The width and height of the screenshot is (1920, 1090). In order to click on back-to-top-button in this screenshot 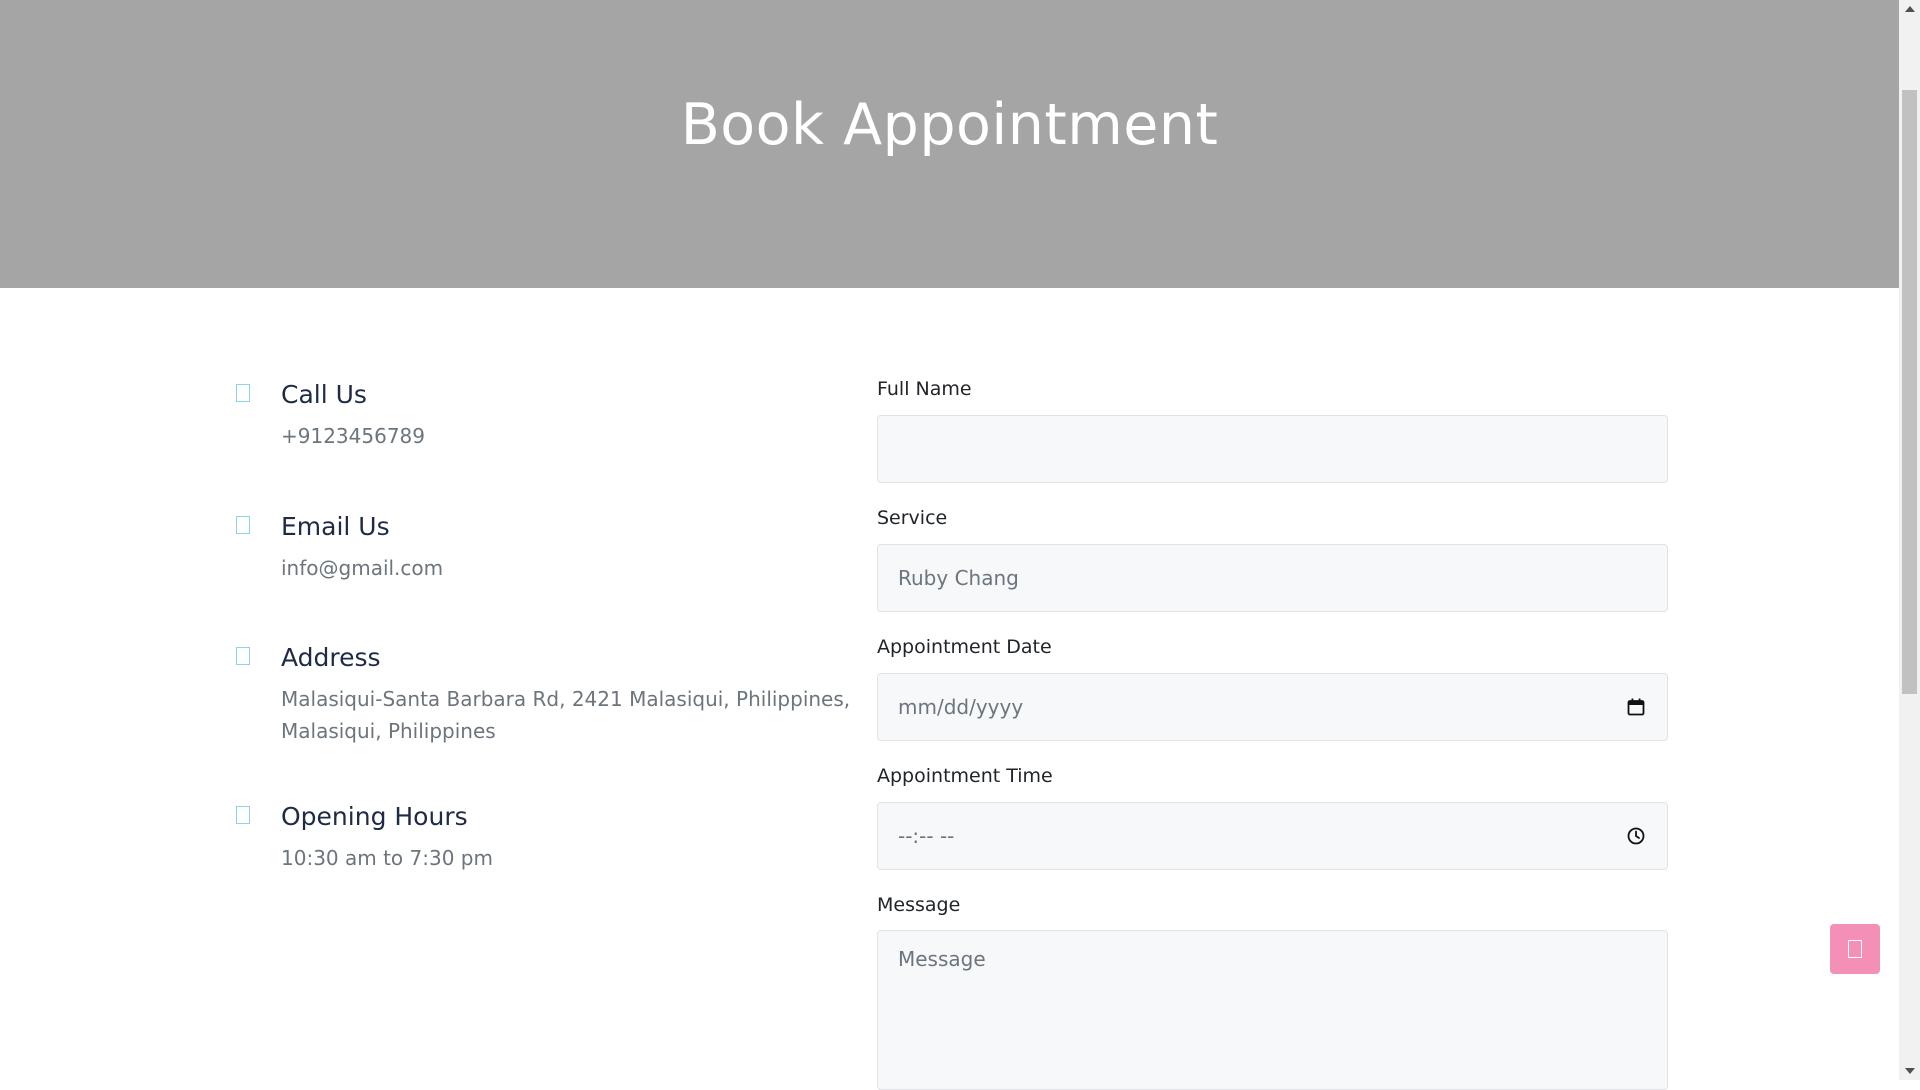, I will do `click(1855, 949)`.